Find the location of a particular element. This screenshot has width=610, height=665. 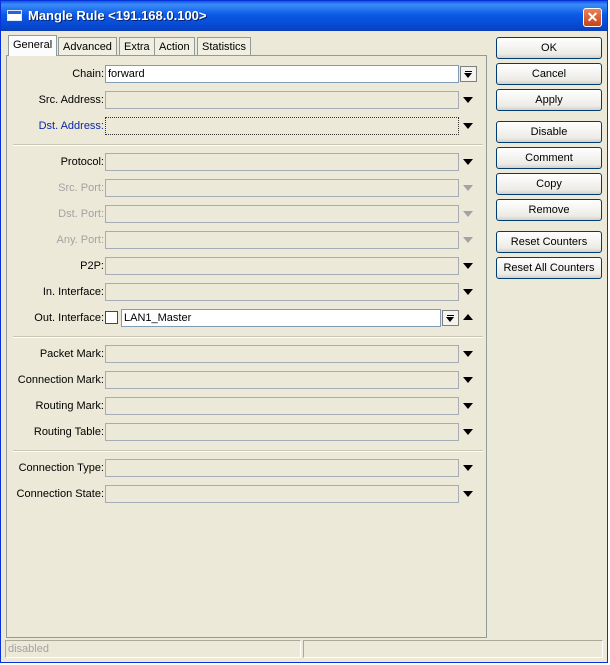

routing-table-dropdown-icon is located at coordinates (468, 432).